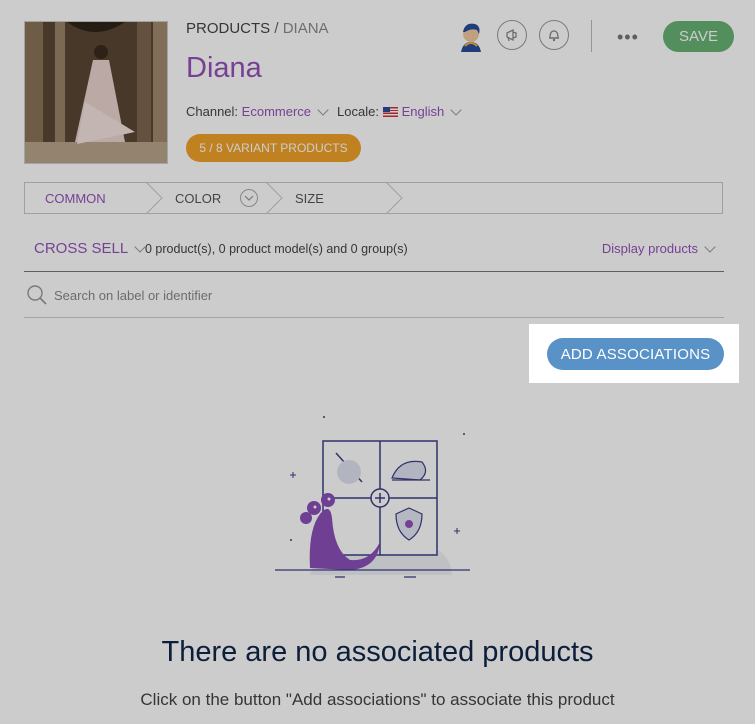  I want to click on display-products-toggle: Display products, so click(658, 248).